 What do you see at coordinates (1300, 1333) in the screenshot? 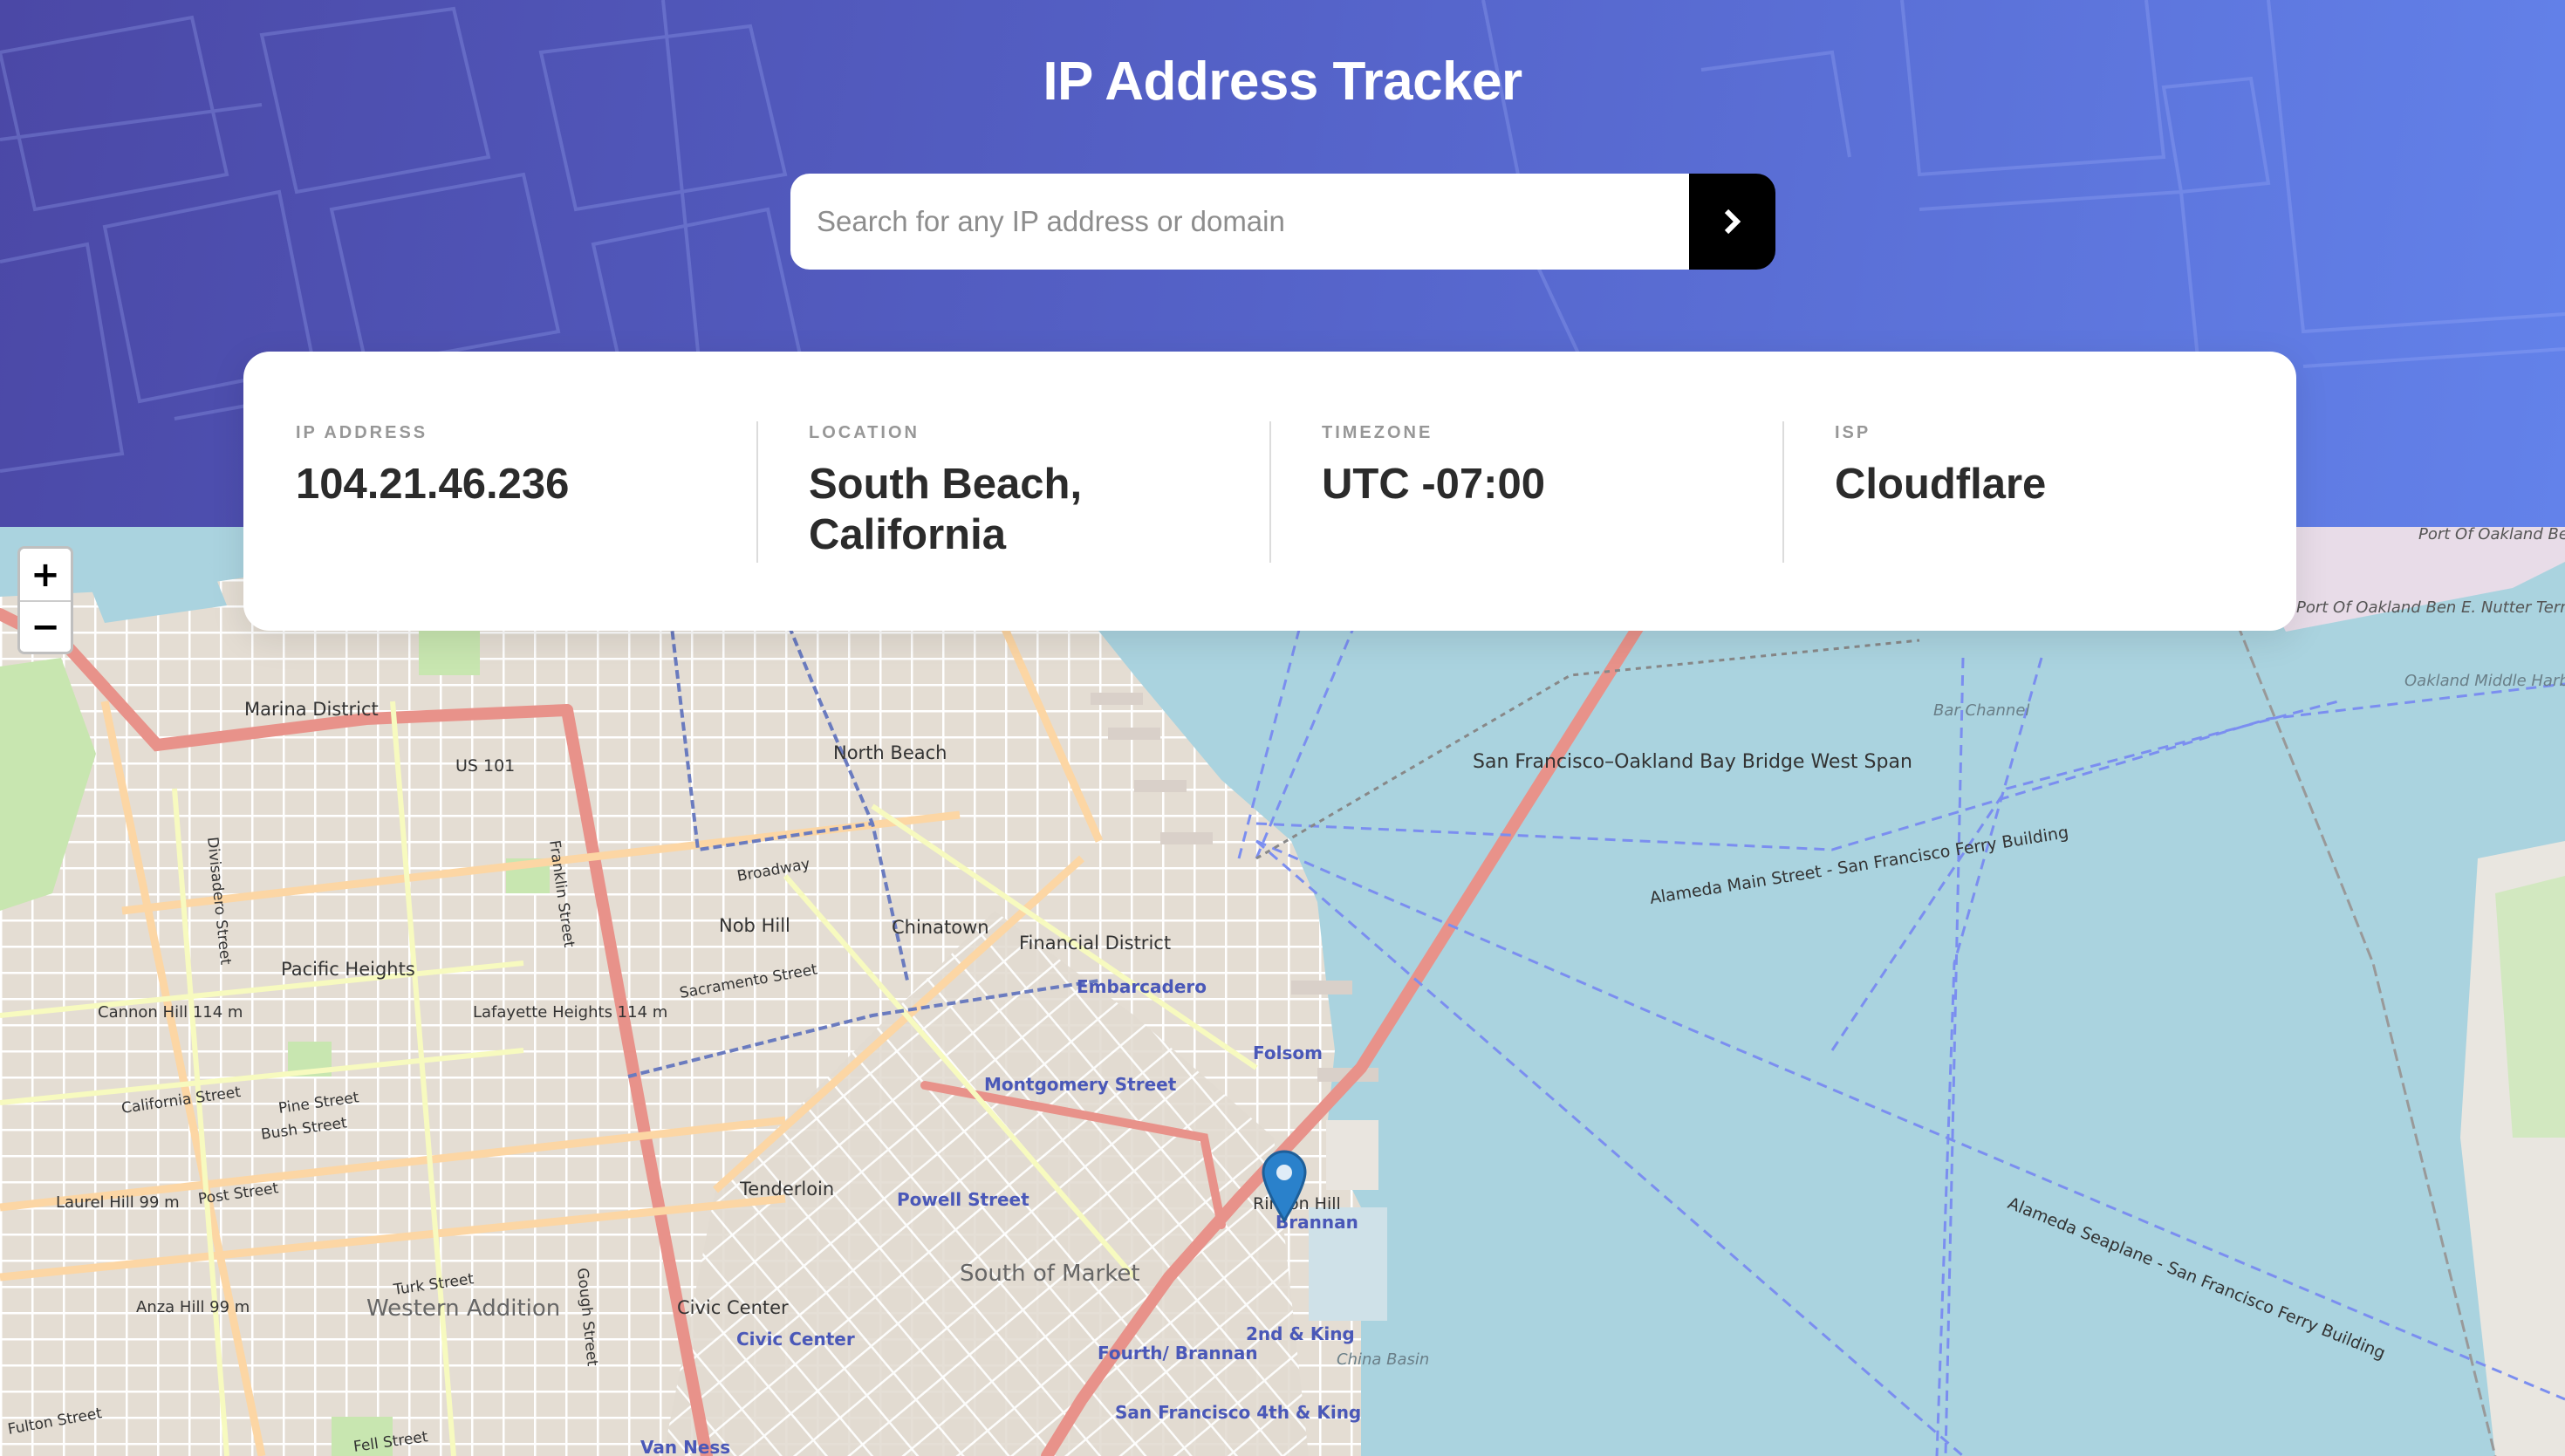
I see `map-label-2nd-king: 2nd & King` at bounding box center [1300, 1333].